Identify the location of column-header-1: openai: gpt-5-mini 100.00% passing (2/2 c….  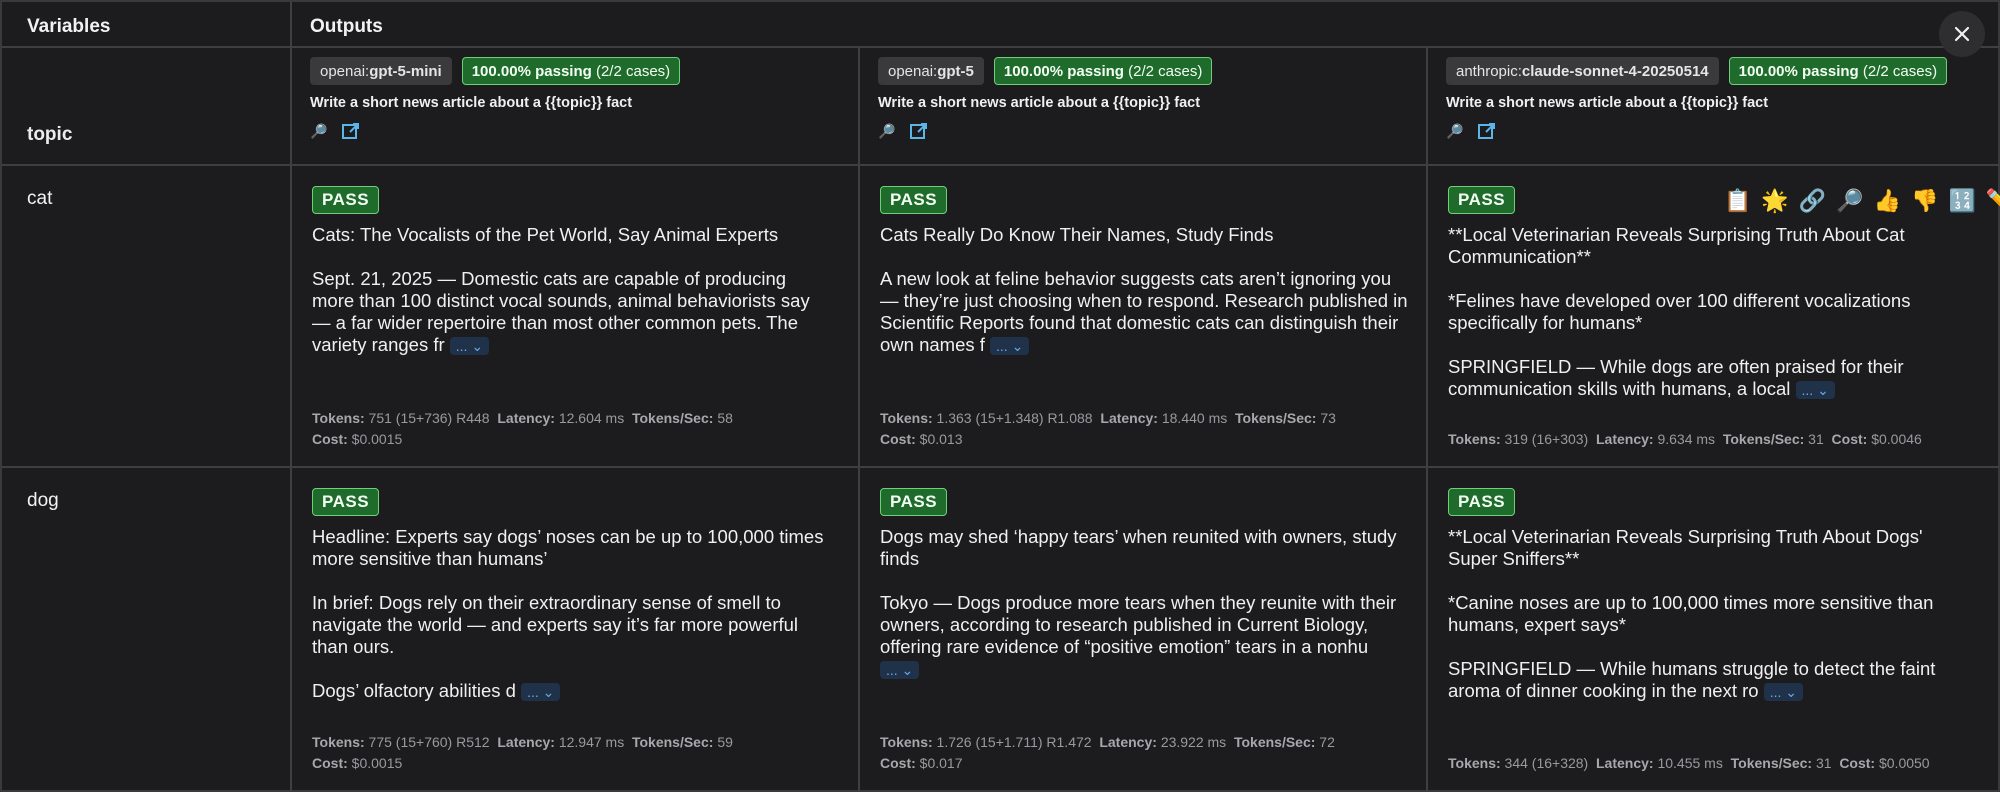
(495, 99).